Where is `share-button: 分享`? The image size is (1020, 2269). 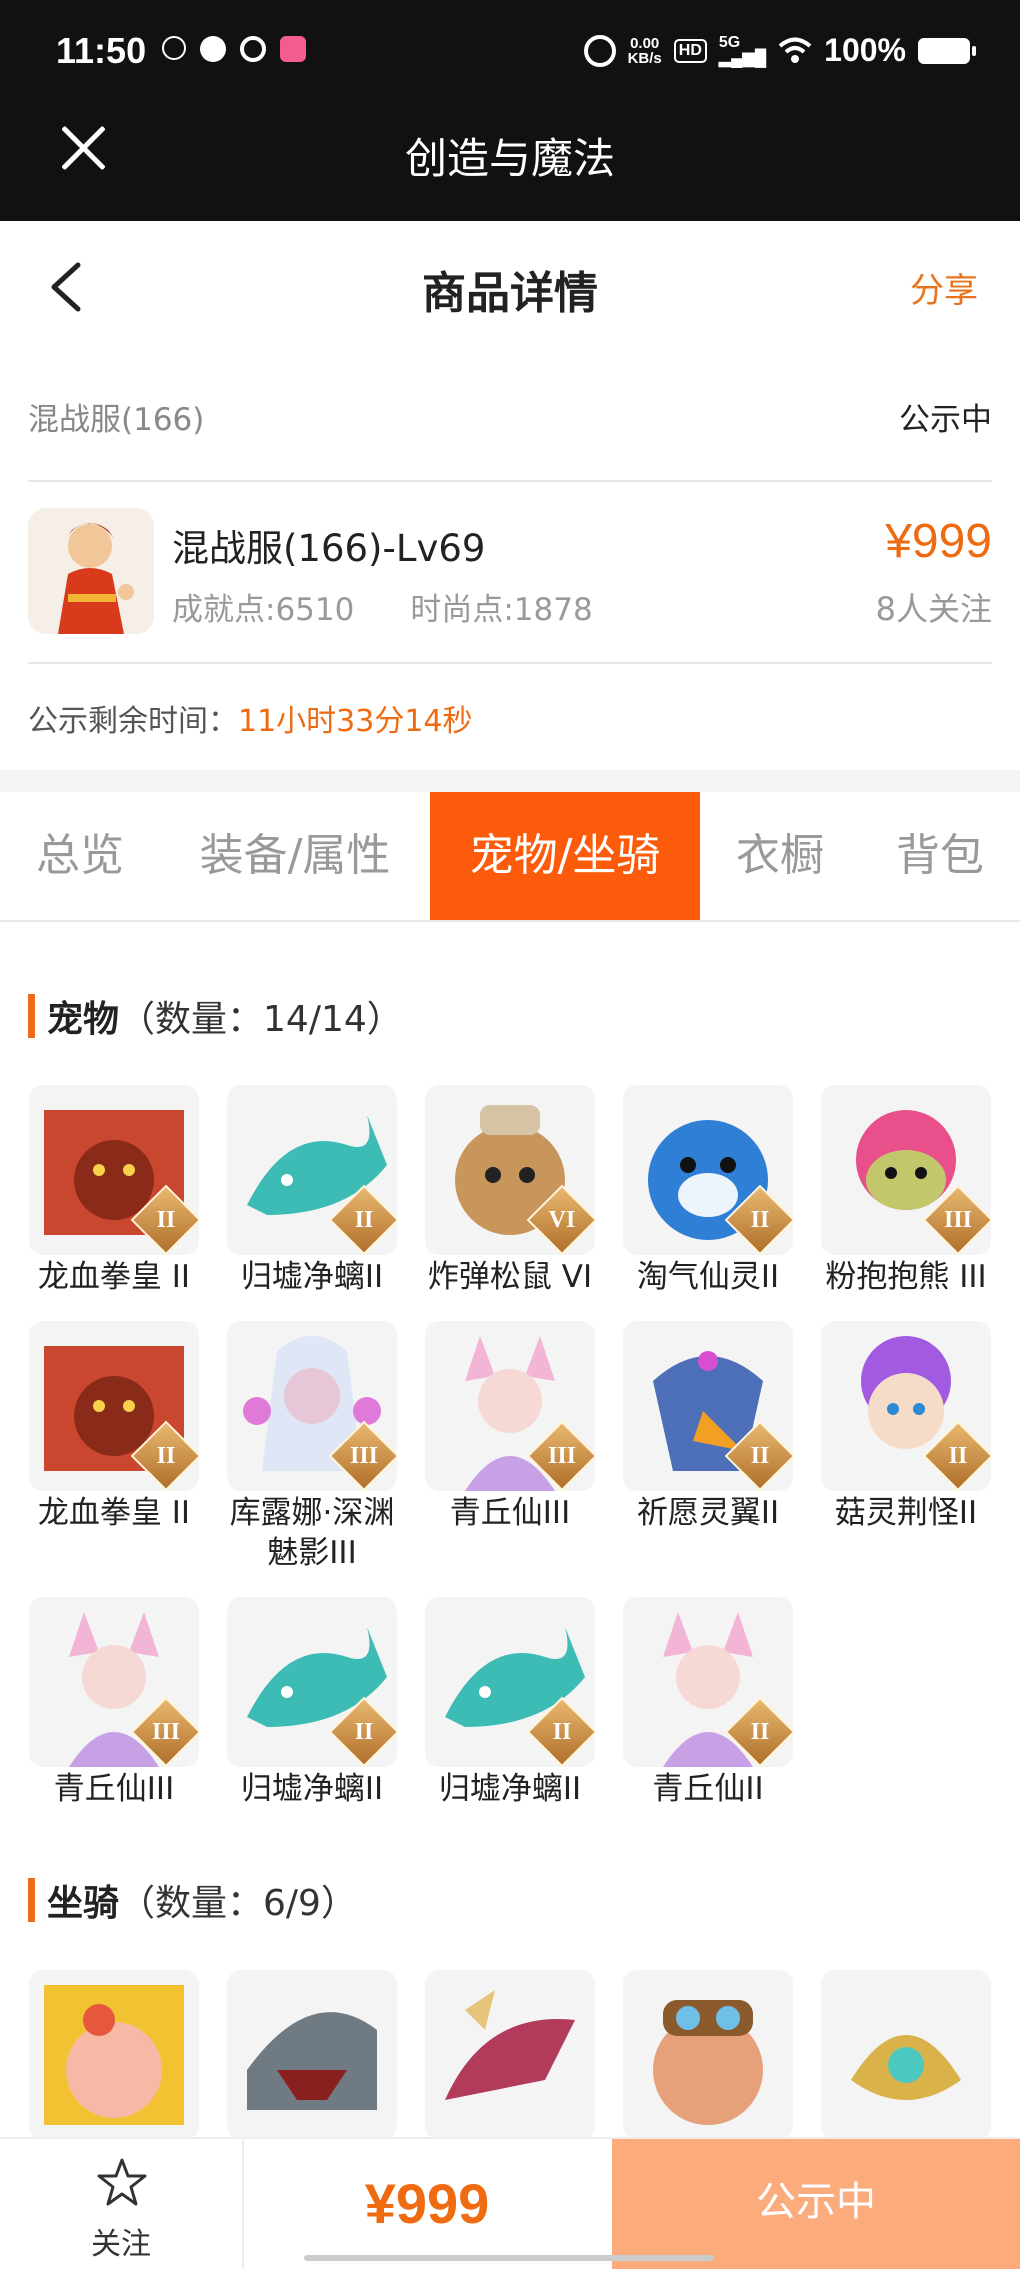
share-button: 分享 is located at coordinates (944, 287).